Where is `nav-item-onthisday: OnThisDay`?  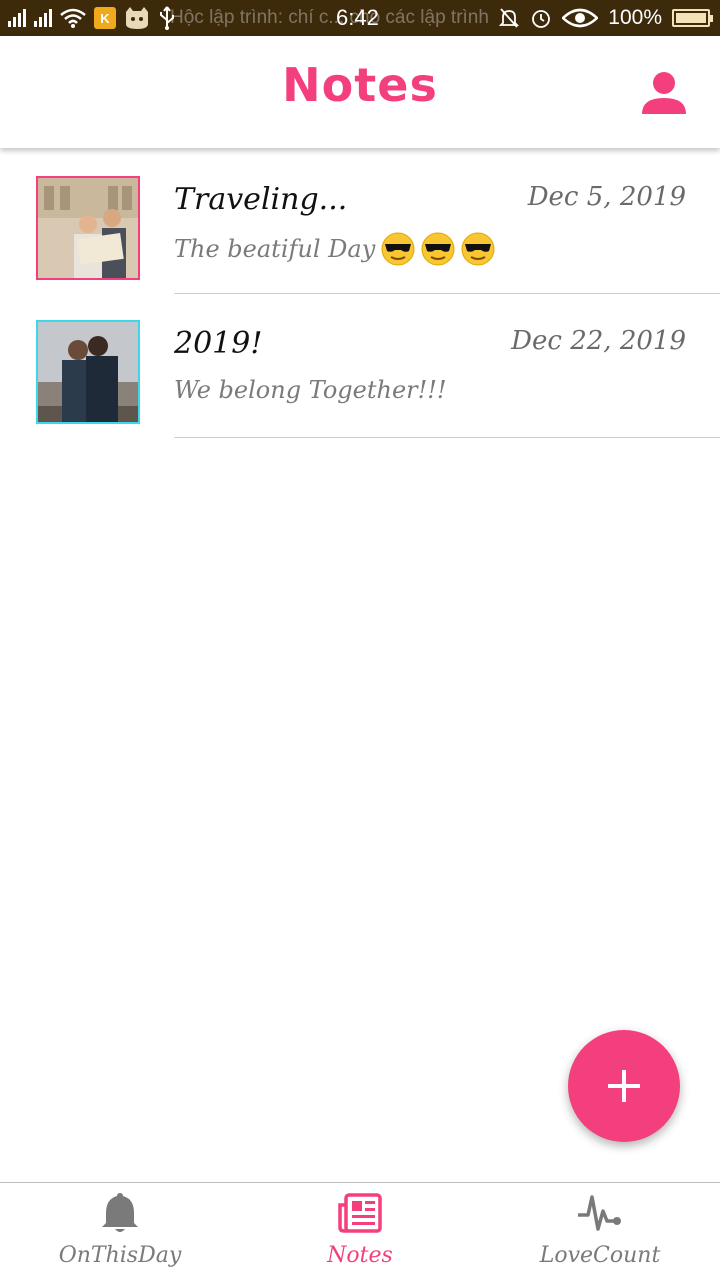
nav-item-onthisday: OnThisDay is located at coordinates (120, 1231).